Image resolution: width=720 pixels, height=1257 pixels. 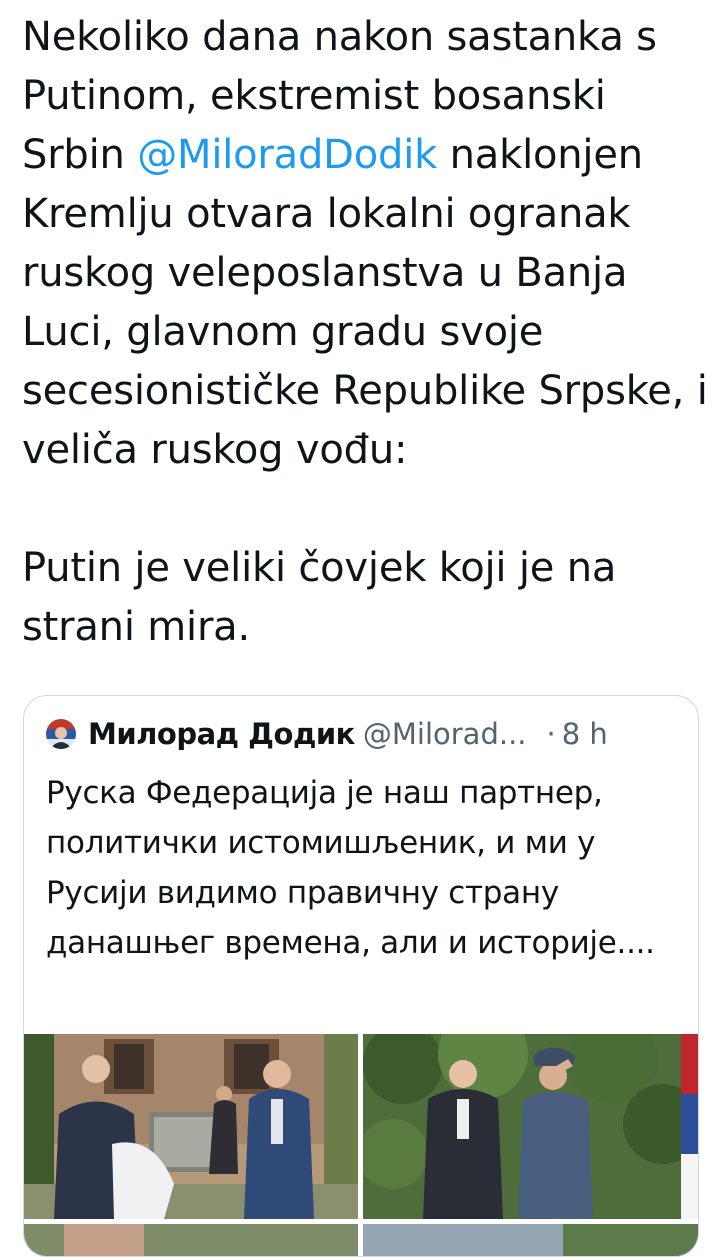 I want to click on quoted-timestamp: 8 h, so click(x=585, y=734).